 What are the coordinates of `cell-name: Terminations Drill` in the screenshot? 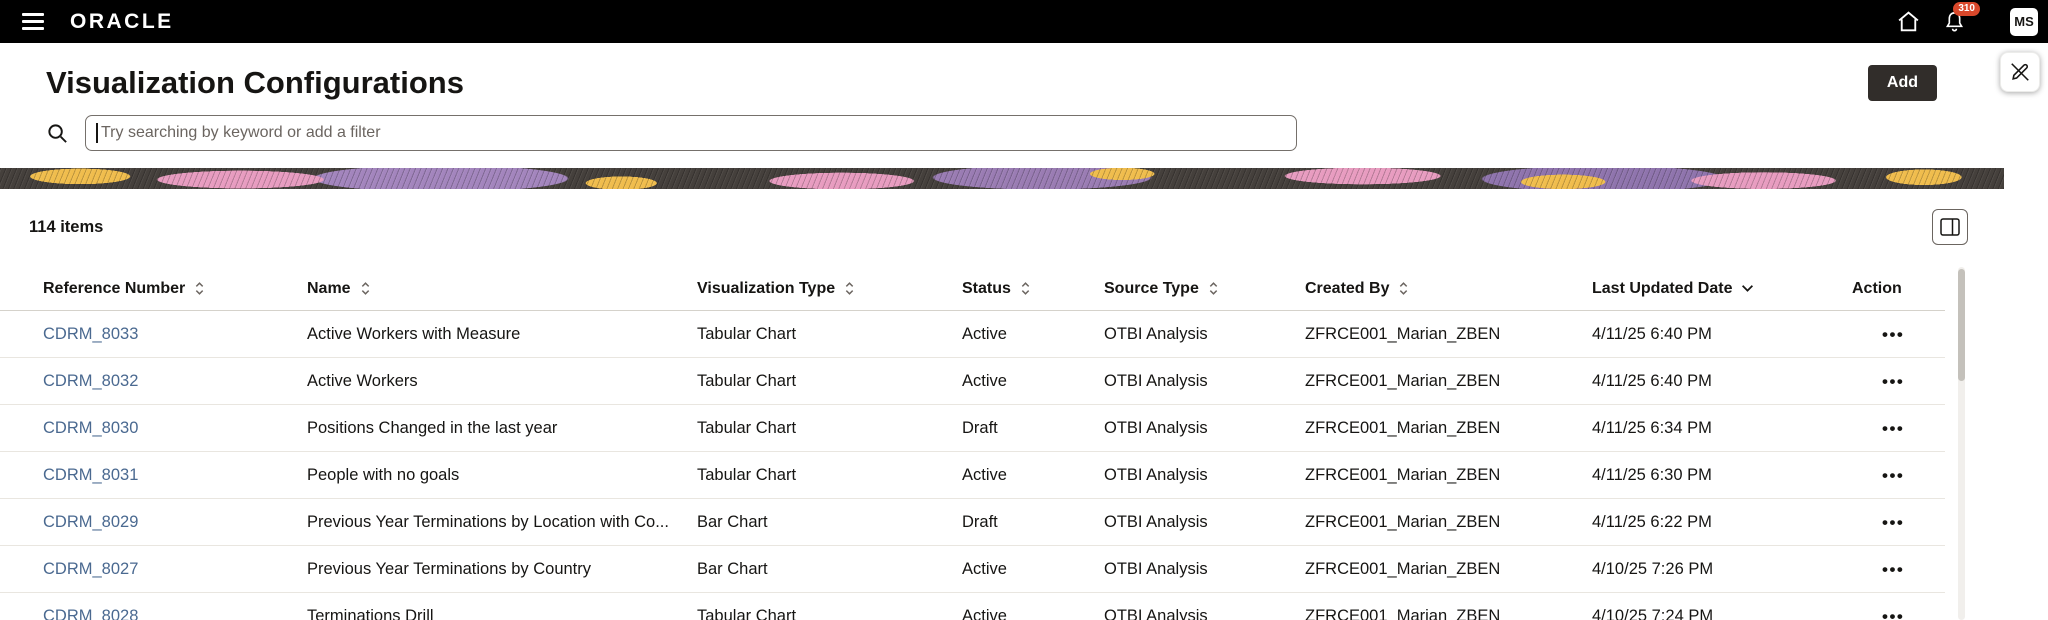 It's located at (370, 613).